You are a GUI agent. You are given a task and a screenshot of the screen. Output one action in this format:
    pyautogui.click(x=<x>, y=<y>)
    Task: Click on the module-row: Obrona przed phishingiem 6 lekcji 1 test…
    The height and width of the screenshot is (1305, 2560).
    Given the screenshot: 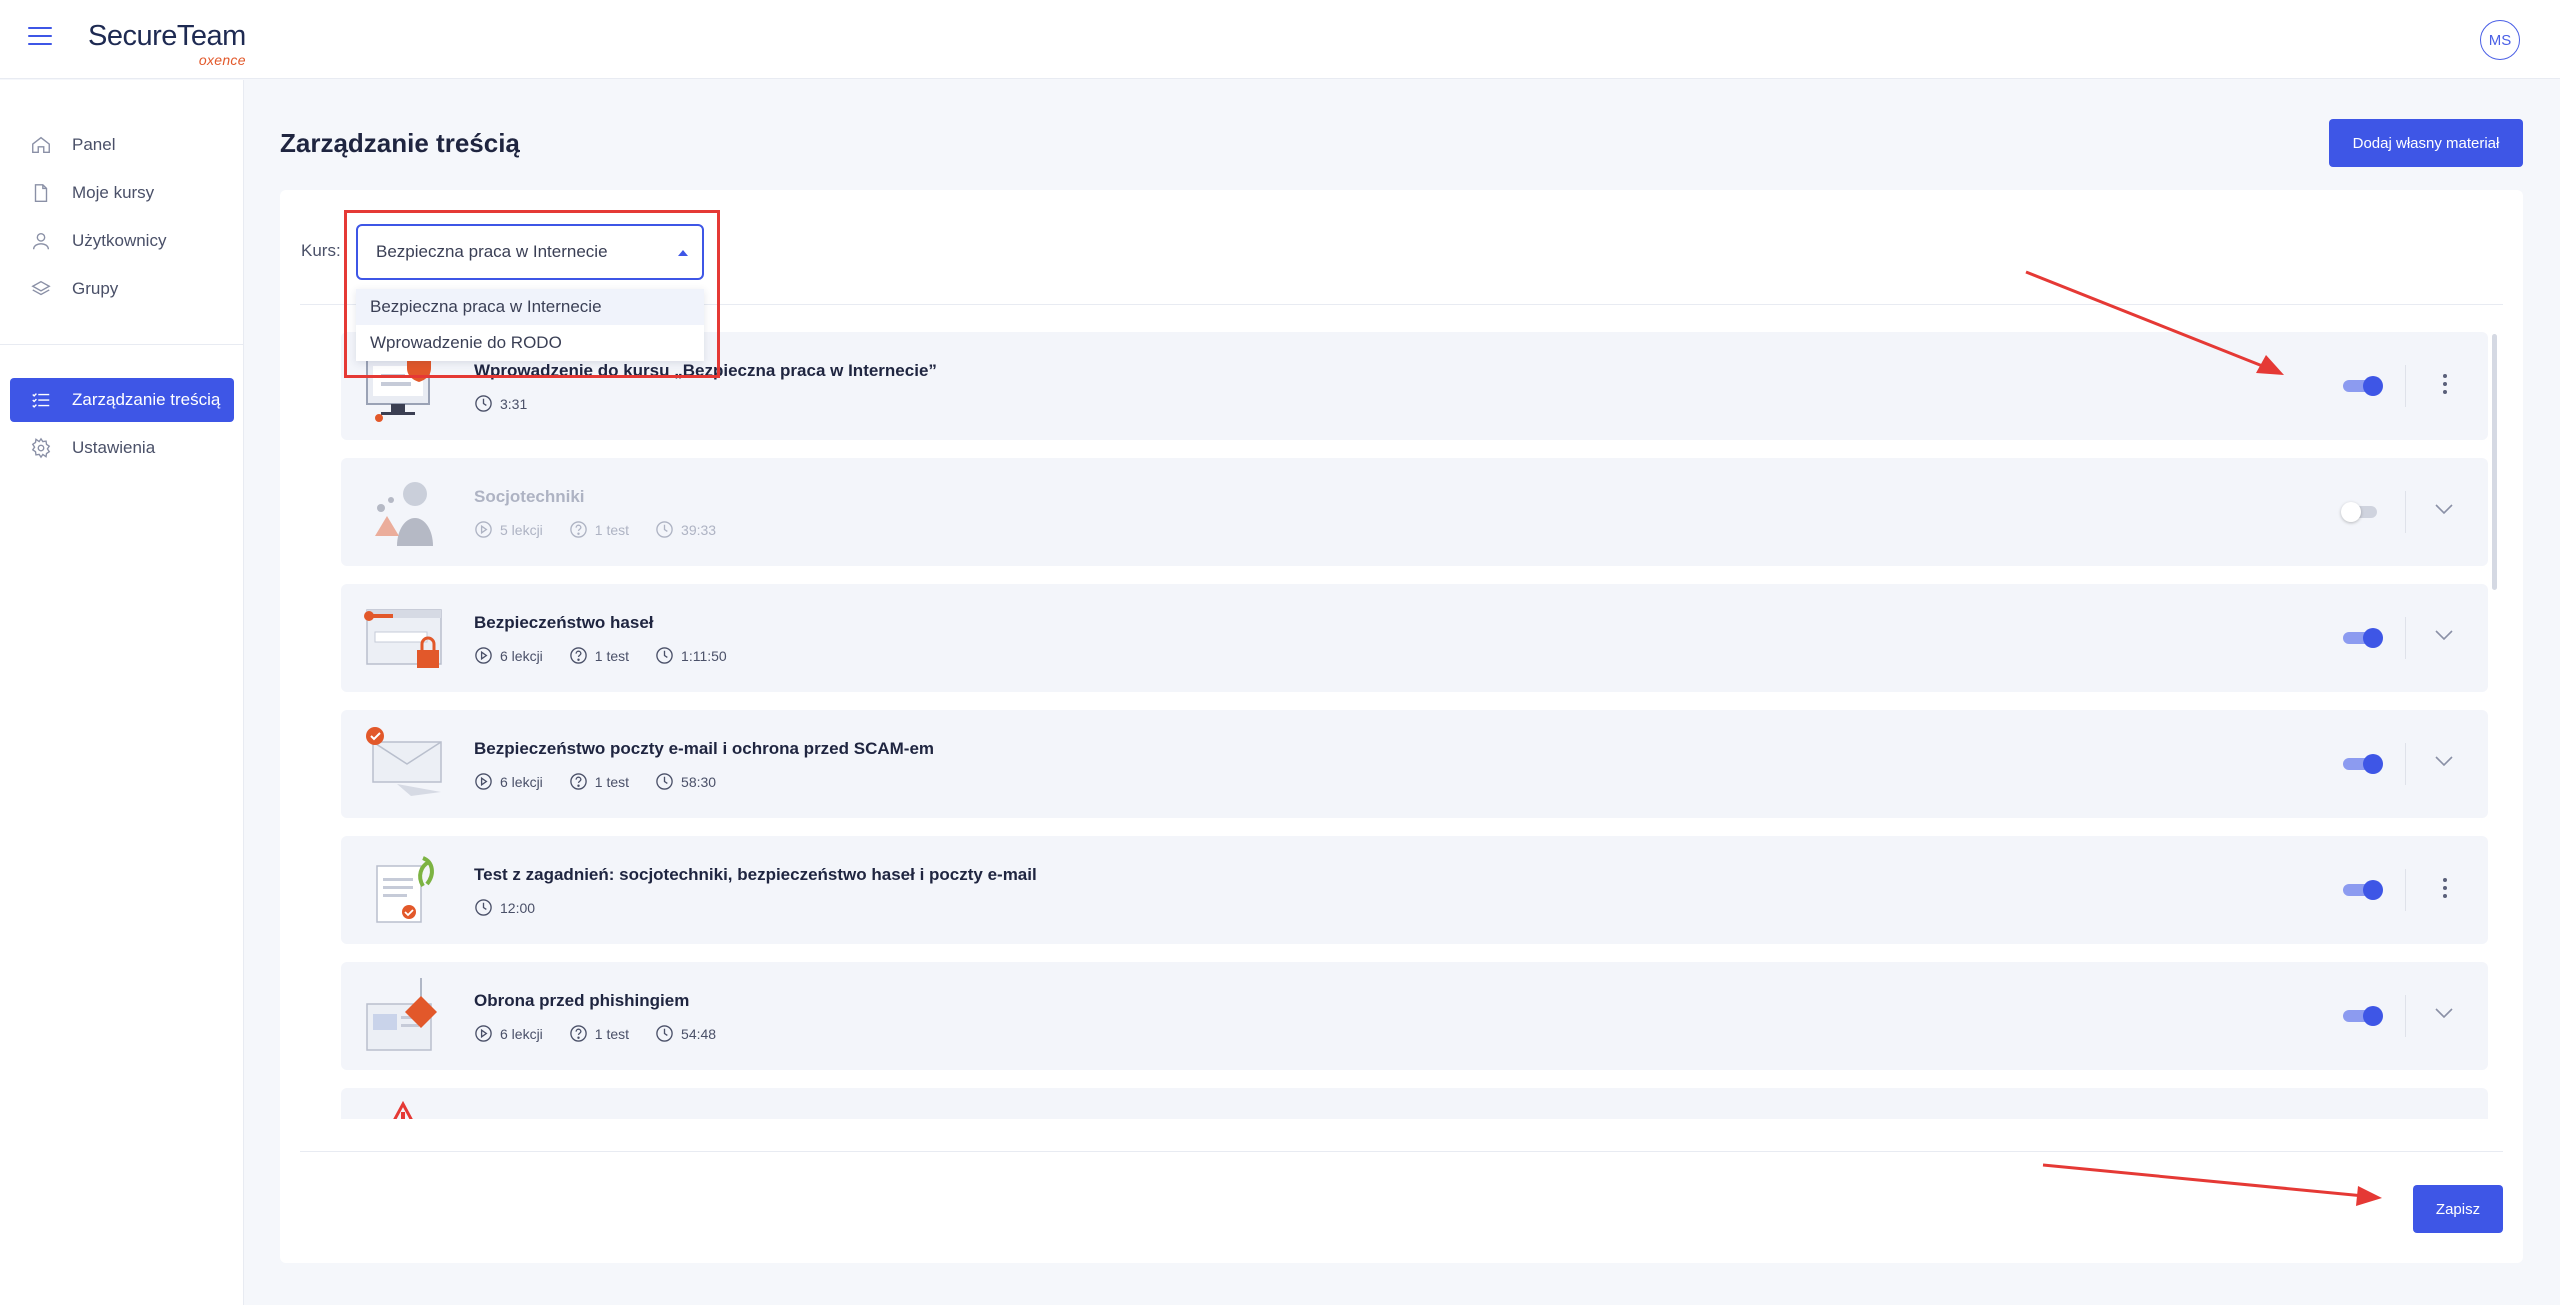 What is the action you would take?
    pyautogui.click(x=1414, y=1016)
    